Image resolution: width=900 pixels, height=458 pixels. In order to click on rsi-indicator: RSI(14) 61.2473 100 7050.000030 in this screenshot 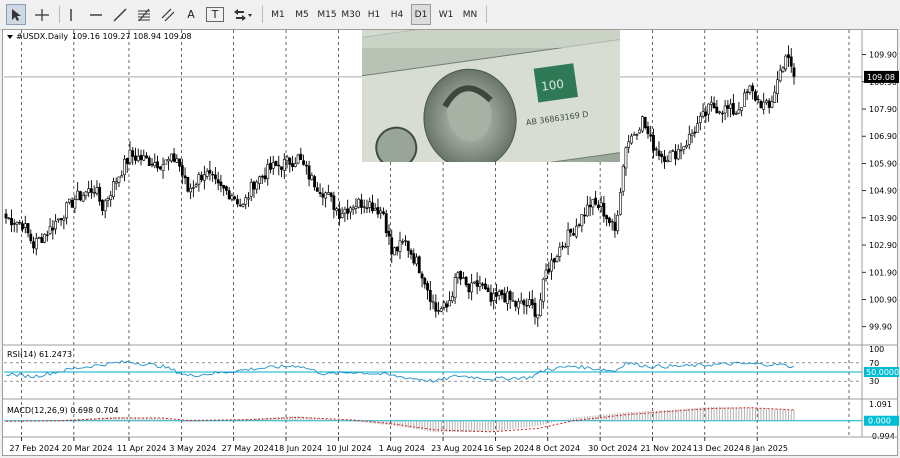, I will do `click(451, 365)`.